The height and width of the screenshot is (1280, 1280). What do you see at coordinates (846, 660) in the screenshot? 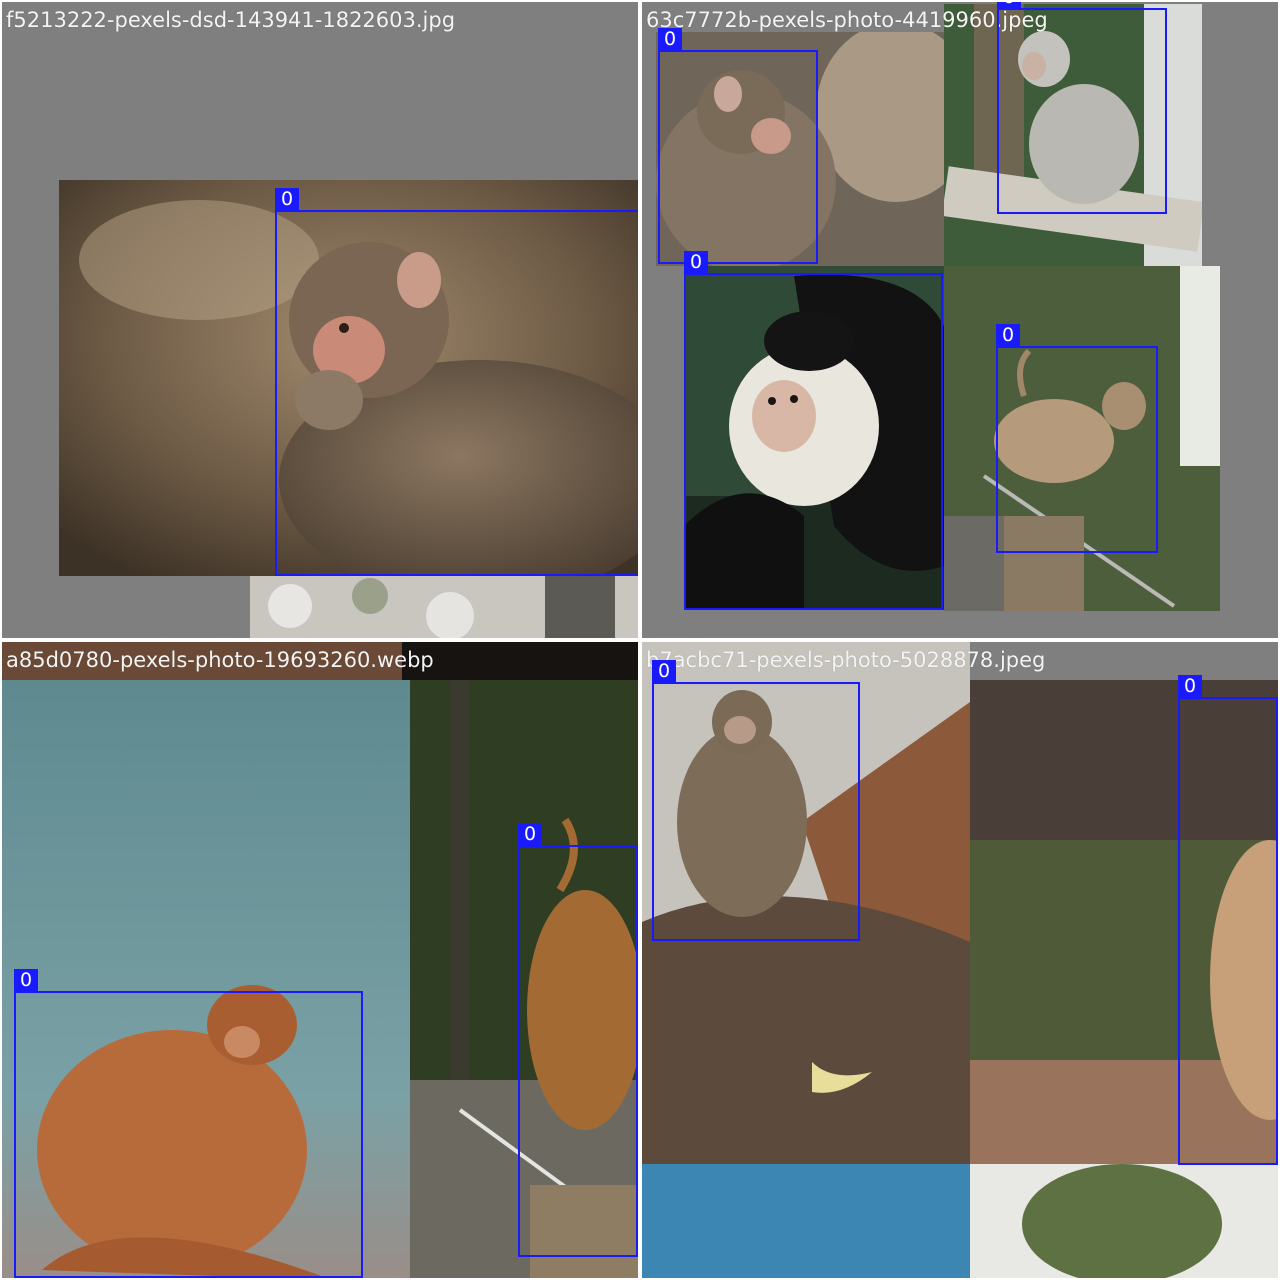
I see `image-filename: b7acbc71-pexels-photo-5028878.jpeg` at bounding box center [846, 660].